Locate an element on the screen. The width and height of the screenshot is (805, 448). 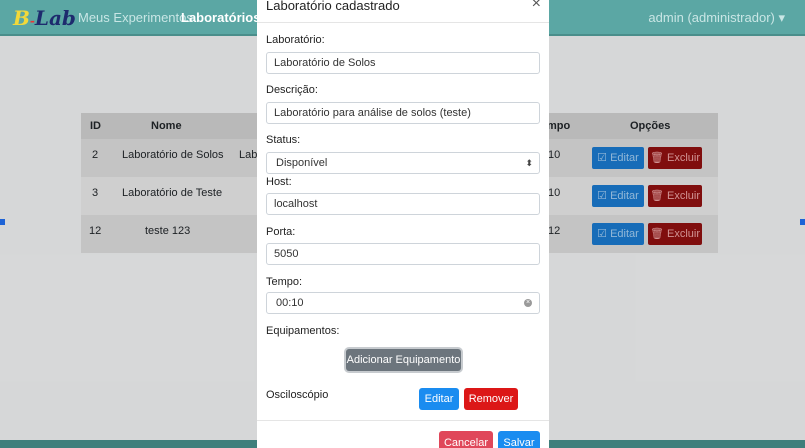
modal-title: Laboratório cadastrado is located at coordinates (333, 6).